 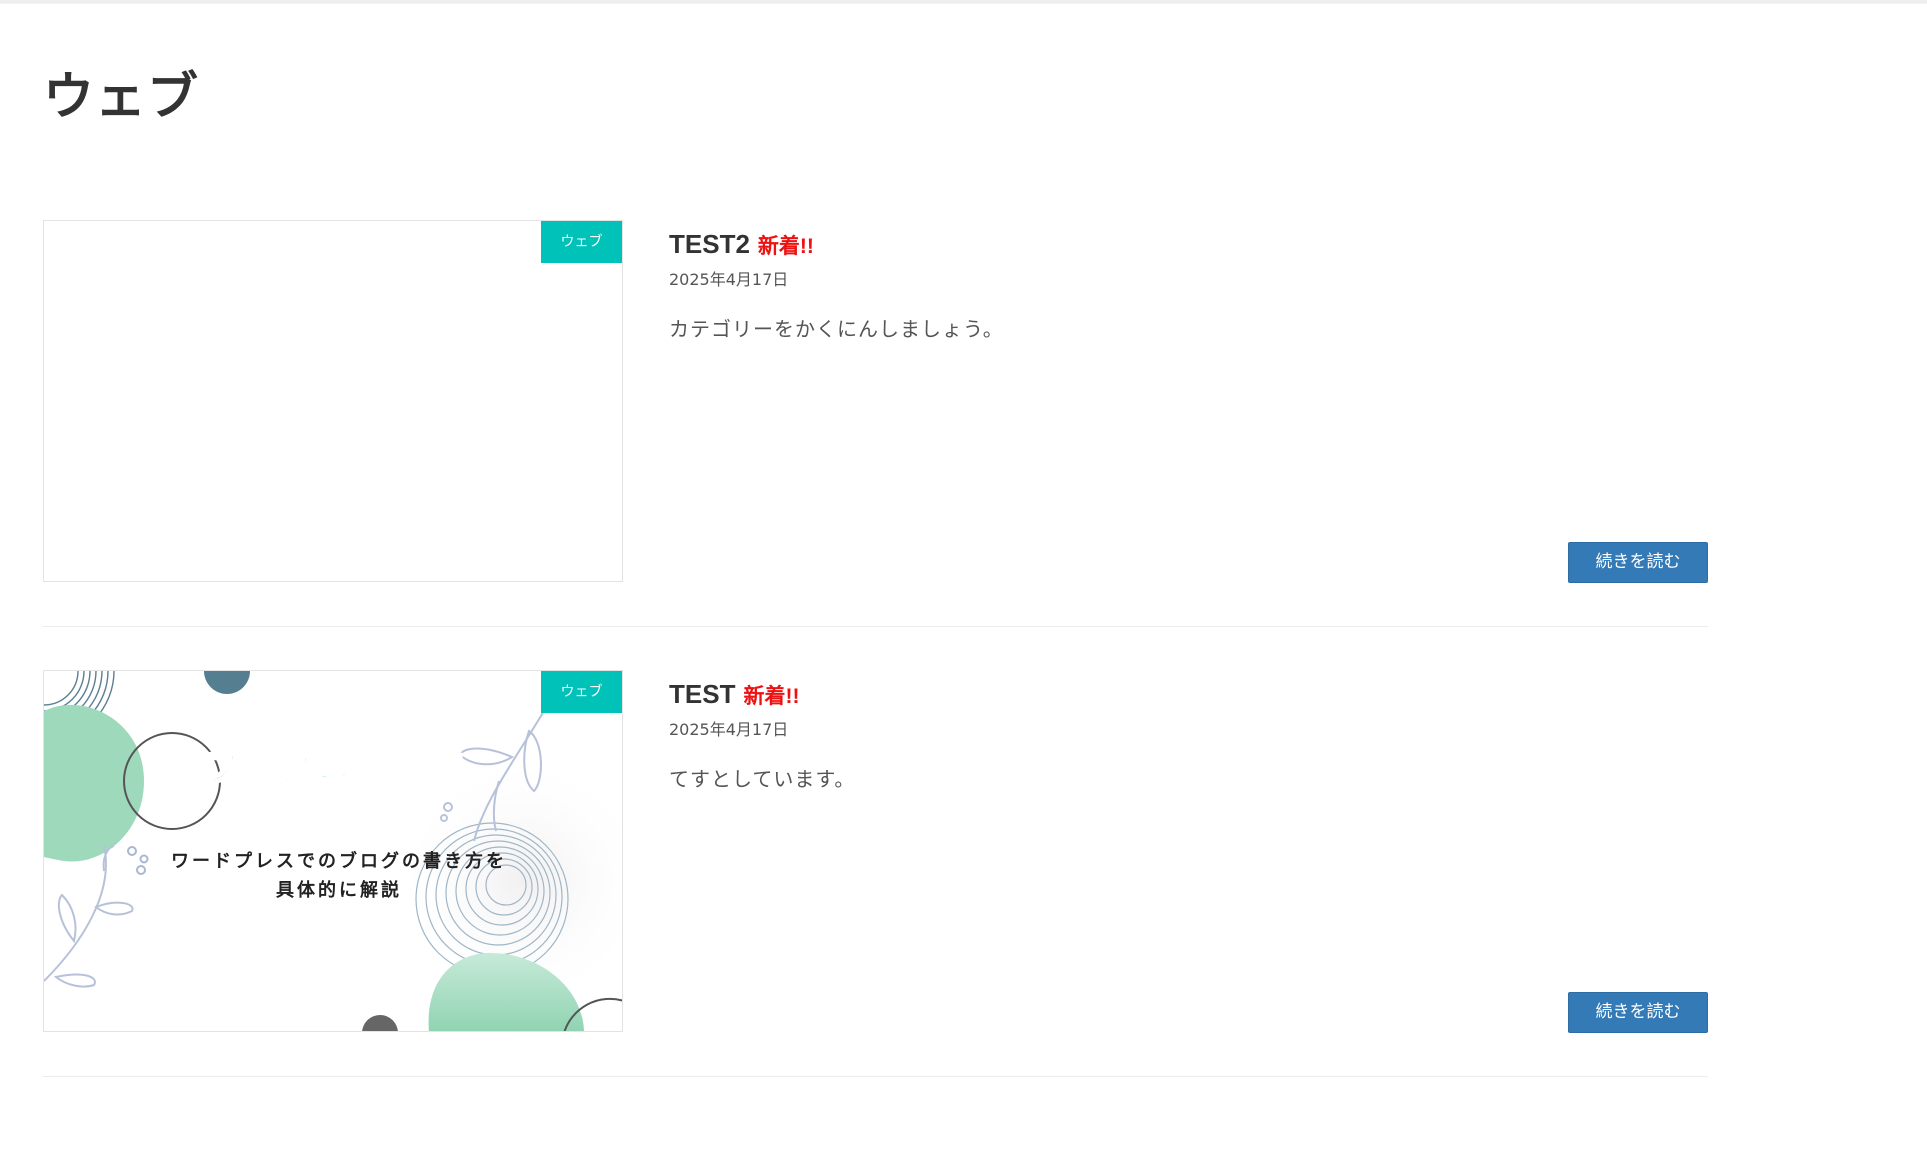 I want to click on post-thumbnail: ウェブ, so click(x=333, y=401).